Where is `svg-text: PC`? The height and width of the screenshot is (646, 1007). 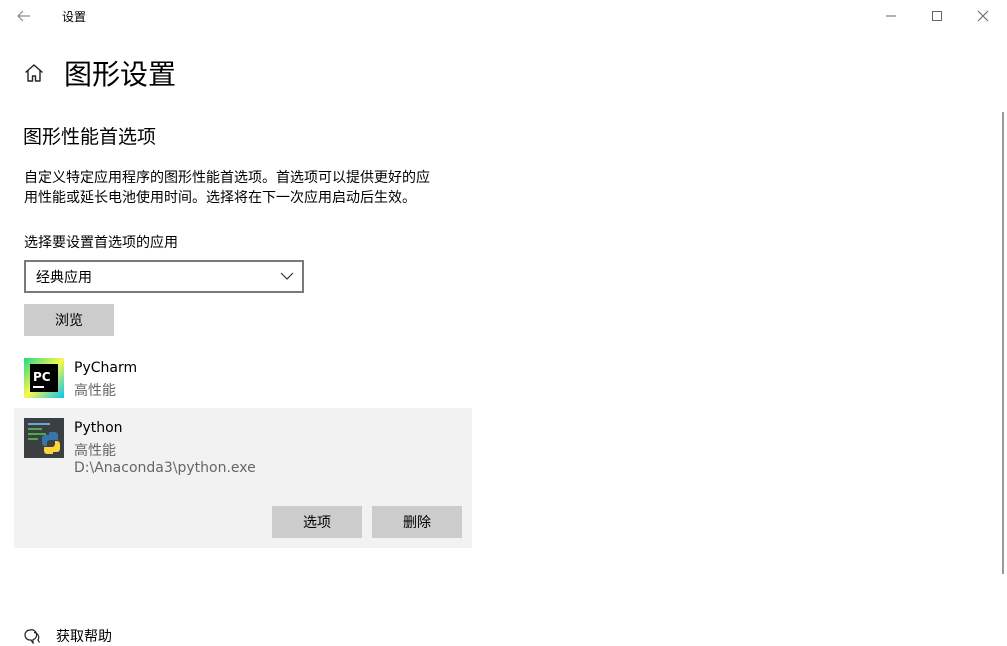 svg-text: PC is located at coordinates (42, 377).